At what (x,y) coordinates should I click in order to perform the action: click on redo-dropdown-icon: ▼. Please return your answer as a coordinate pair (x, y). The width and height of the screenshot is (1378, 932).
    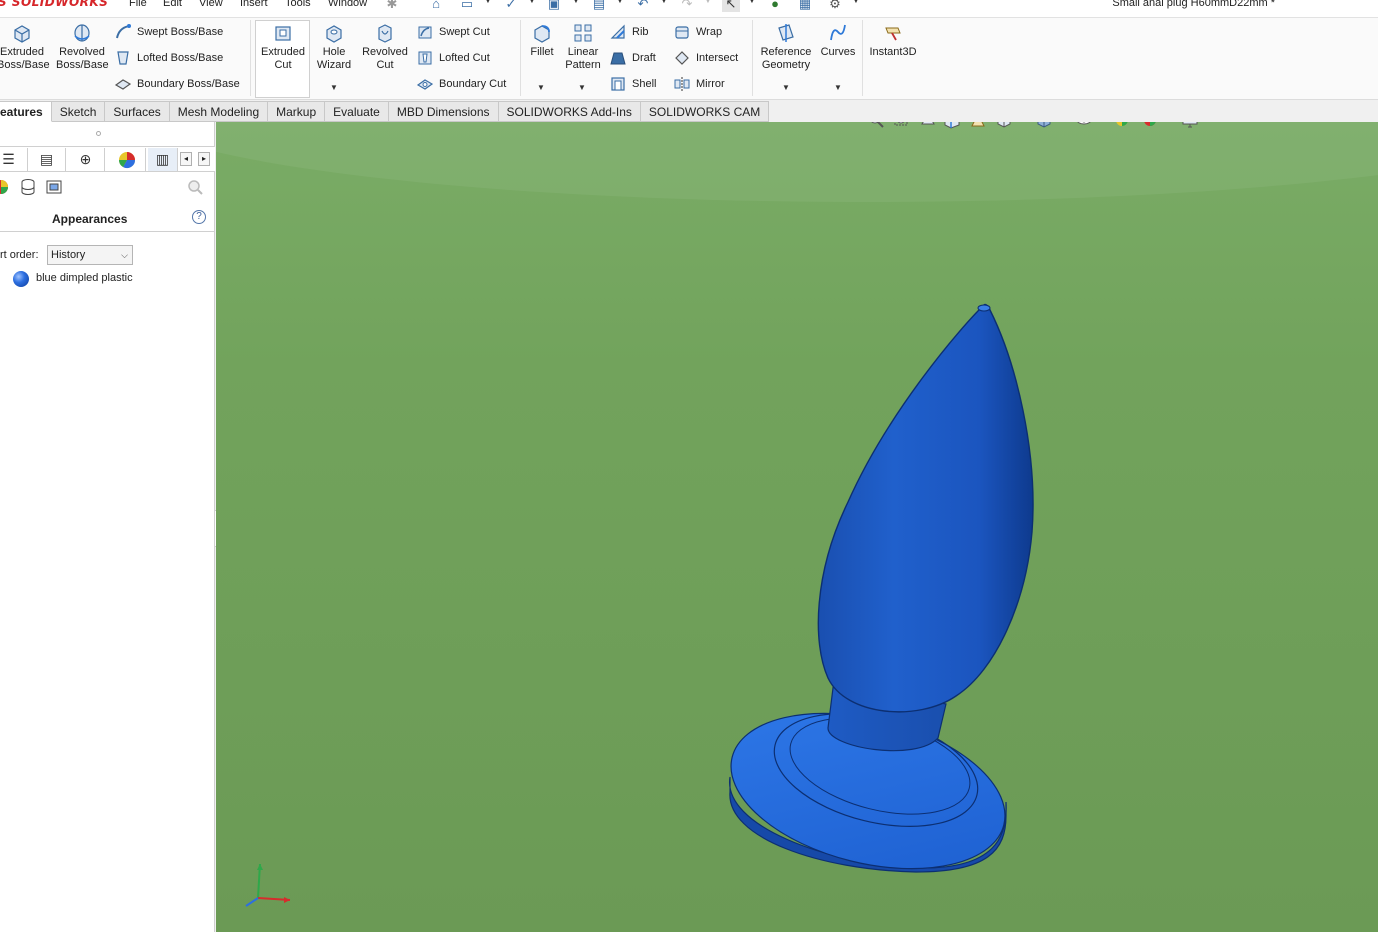
    Looking at the image, I should click on (708, 2).